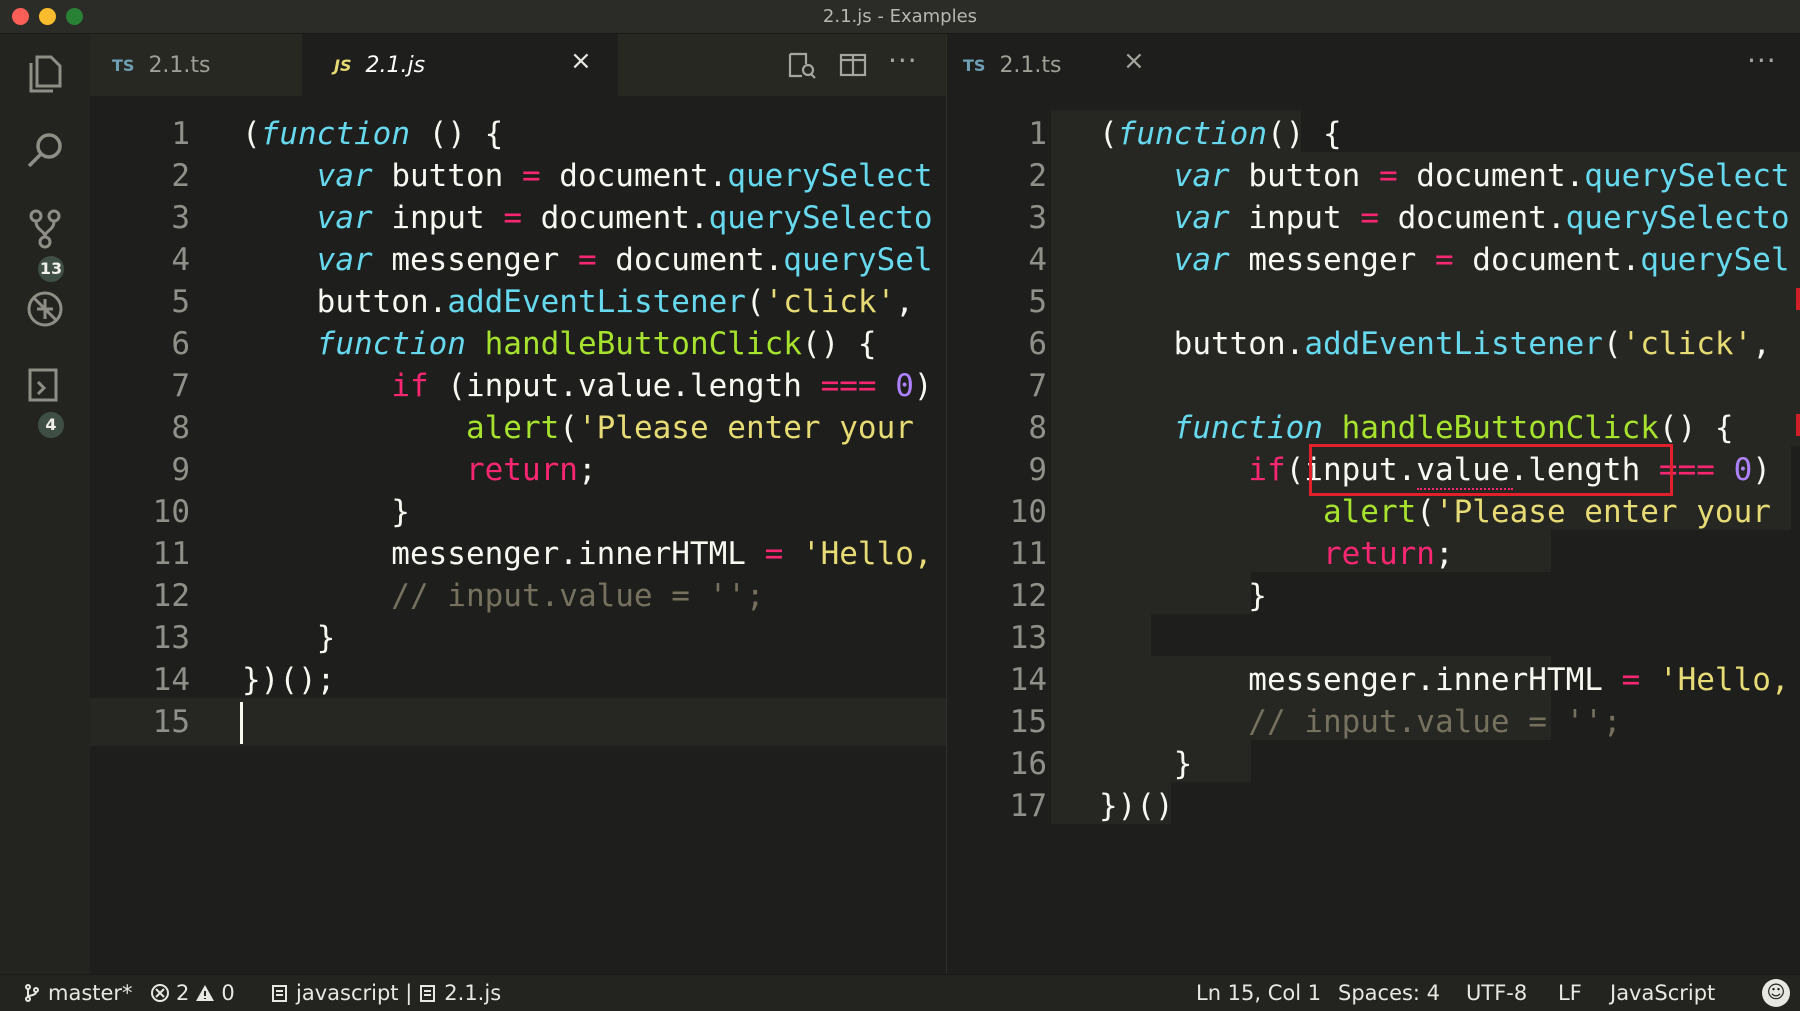 This screenshot has height=1011, width=1800. I want to click on code-text: var input = document.querySelecto, so click(1444, 218).